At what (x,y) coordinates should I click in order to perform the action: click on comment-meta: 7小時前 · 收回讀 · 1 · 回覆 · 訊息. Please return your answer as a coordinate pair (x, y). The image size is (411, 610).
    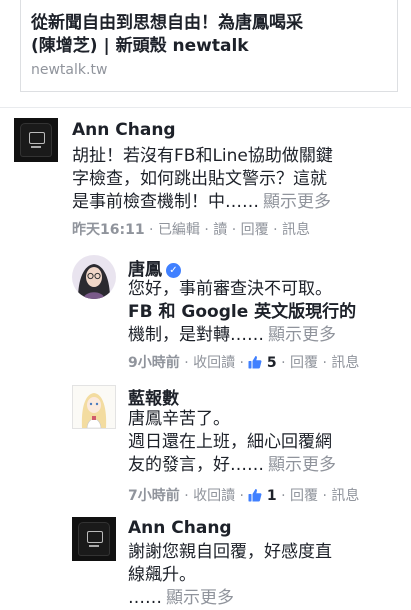
    Looking at the image, I should click on (243, 497).